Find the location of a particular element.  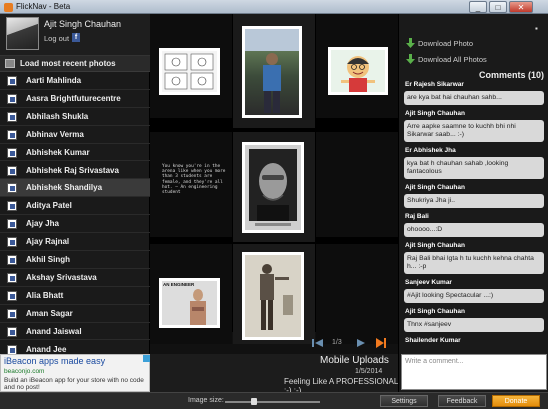

friend-list-item: Abhishek Raj Srivastava is located at coordinates (75, 171).